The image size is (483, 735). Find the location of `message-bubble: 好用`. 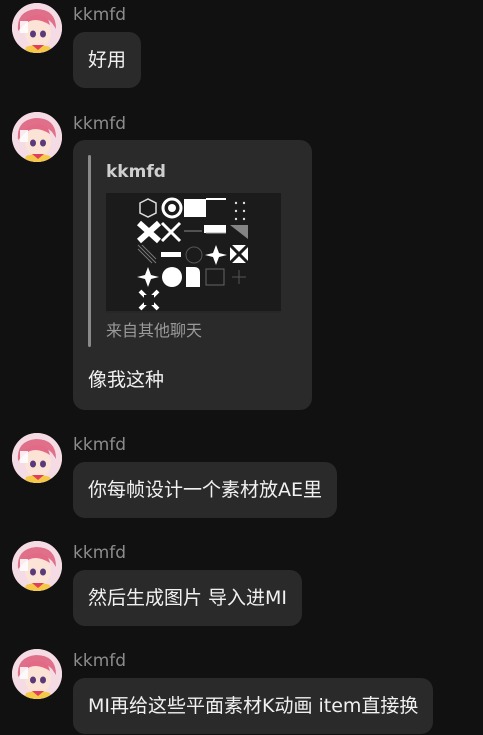

message-bubble: 好用 is located at coordinates (107, 60).